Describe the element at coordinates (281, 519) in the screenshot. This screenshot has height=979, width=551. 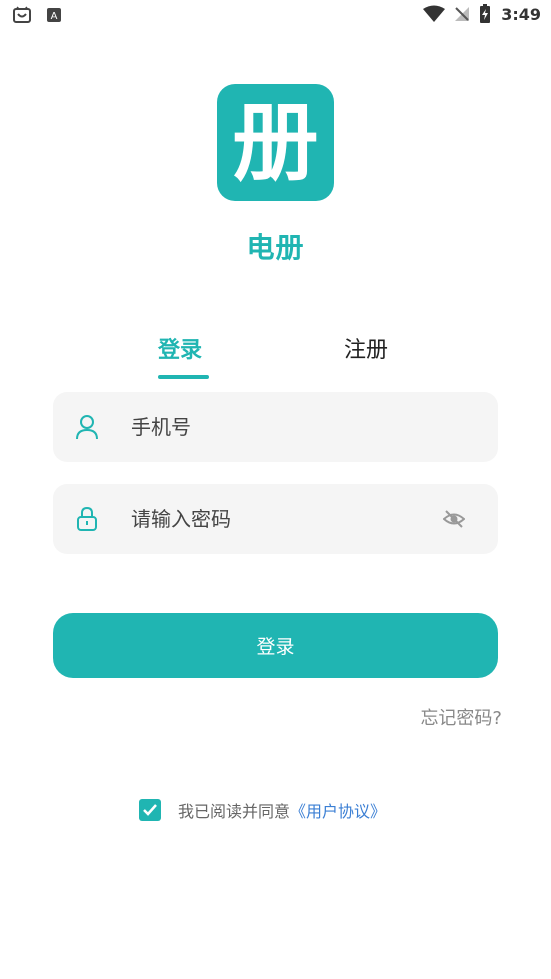
I see `password-input` at that location.